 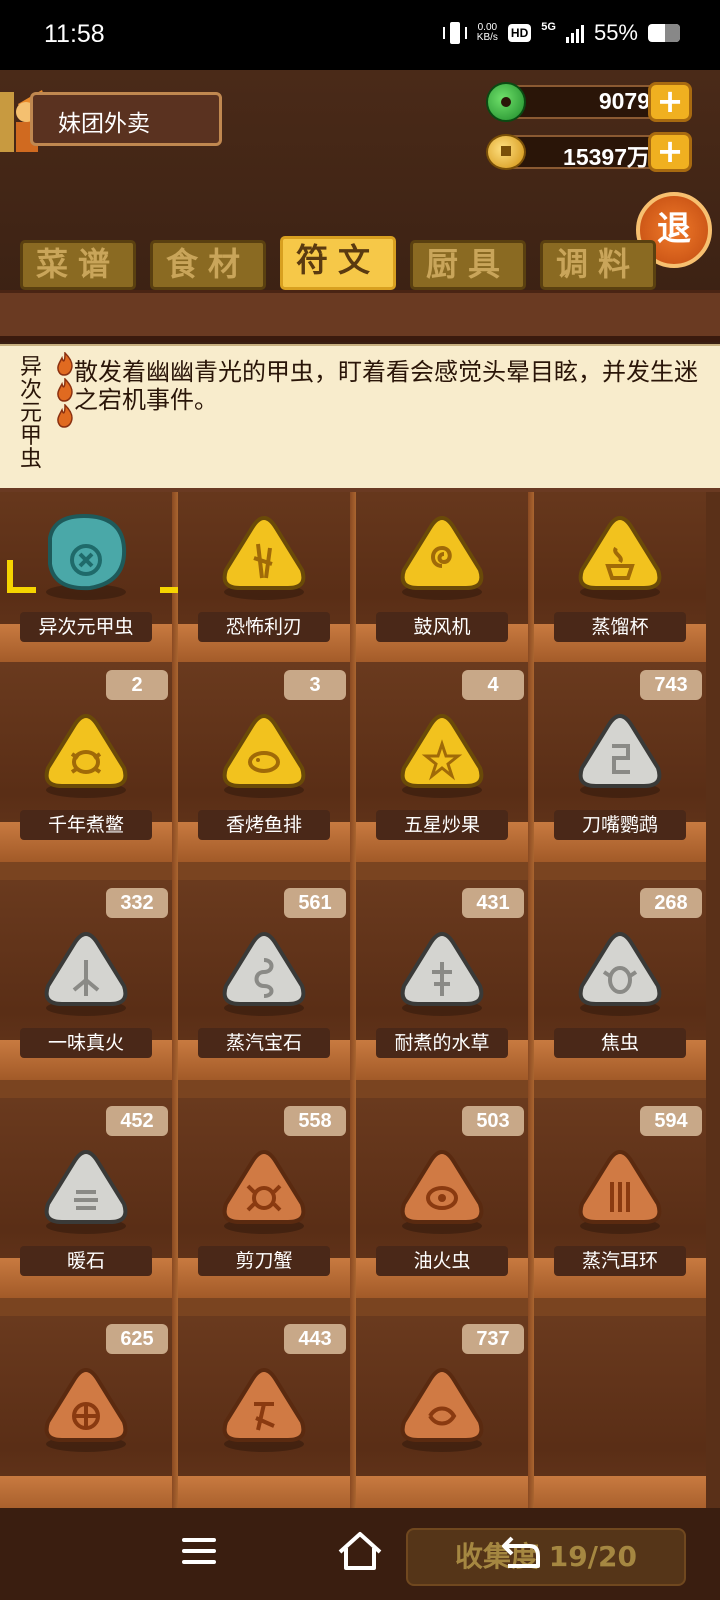 What do you see at coordinates (493, 1339) in the screenshot?
I see `rune-count-badge: 737` at bounding box center [493, 1339].